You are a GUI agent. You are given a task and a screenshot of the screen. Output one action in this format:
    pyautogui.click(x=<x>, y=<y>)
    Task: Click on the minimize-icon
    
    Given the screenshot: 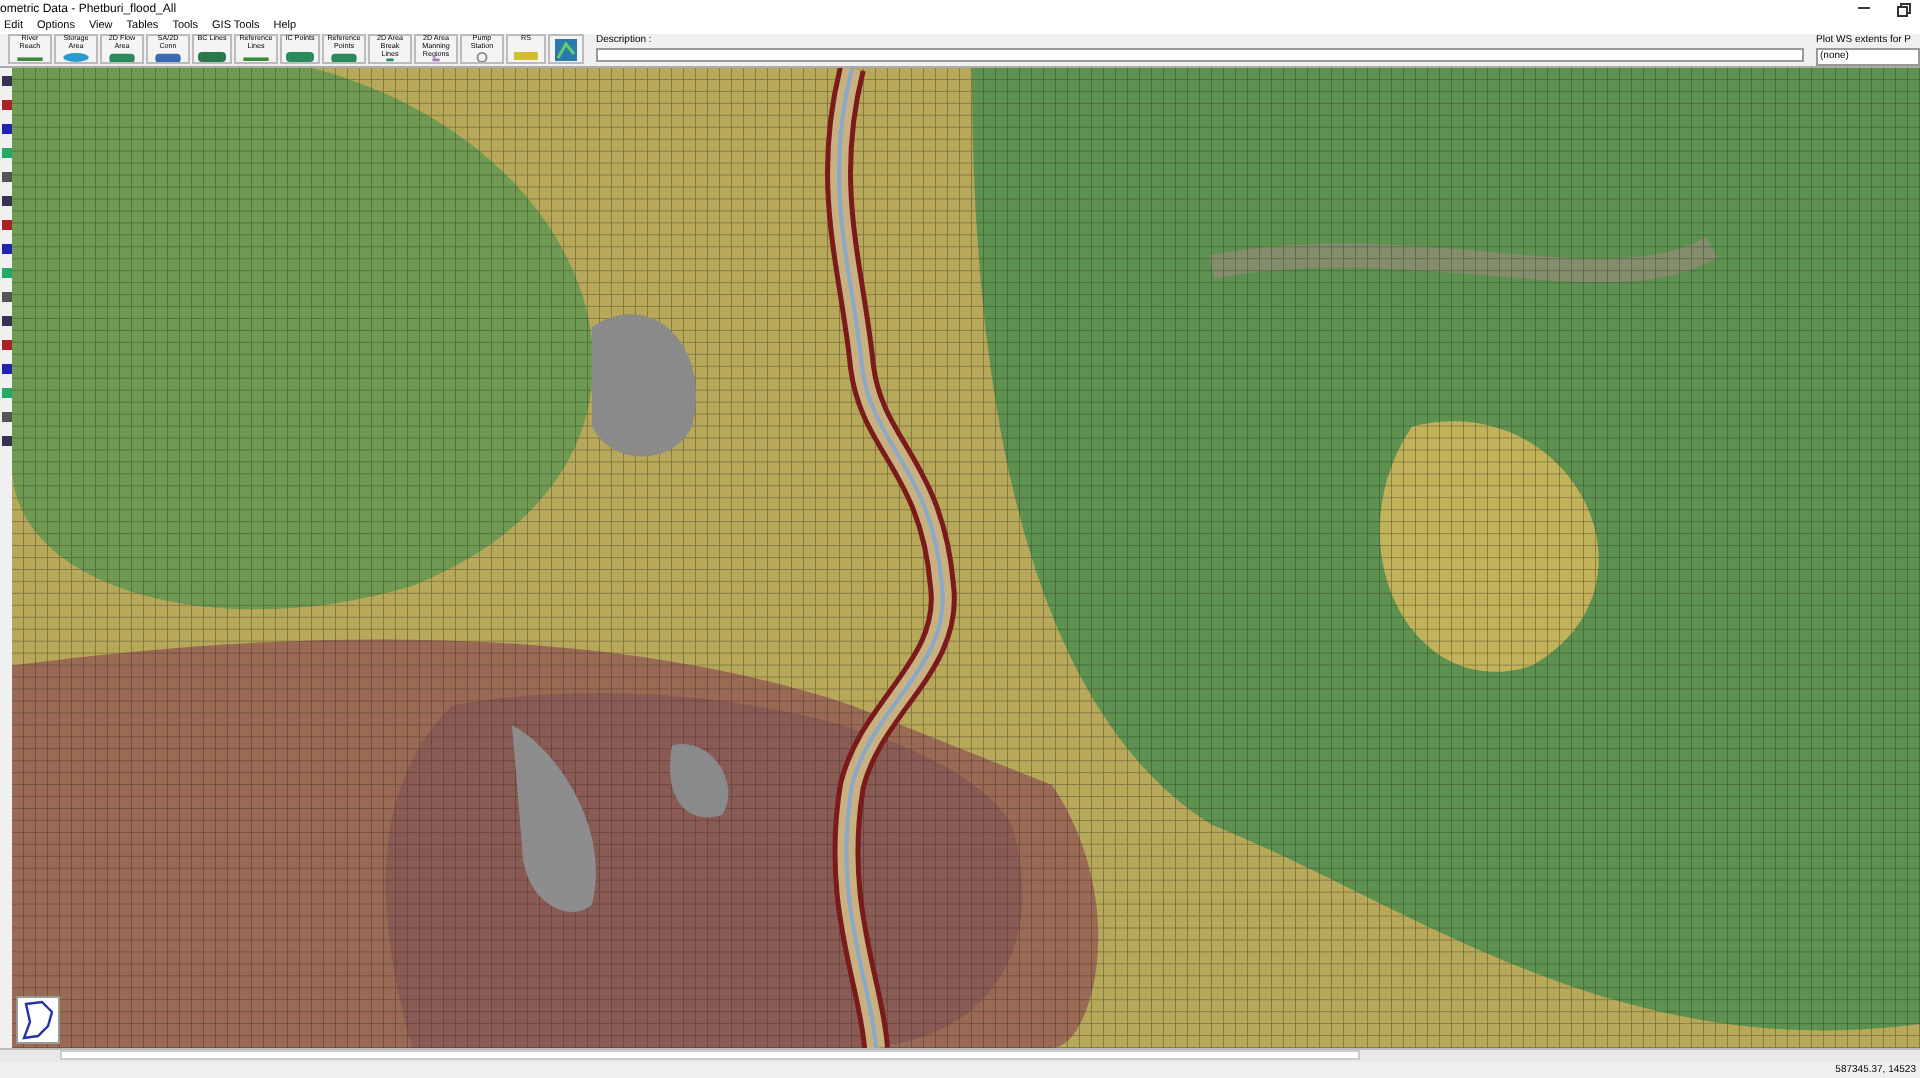 What is the action you would take?
    pyautogui.click(x=1864, y=7)
    